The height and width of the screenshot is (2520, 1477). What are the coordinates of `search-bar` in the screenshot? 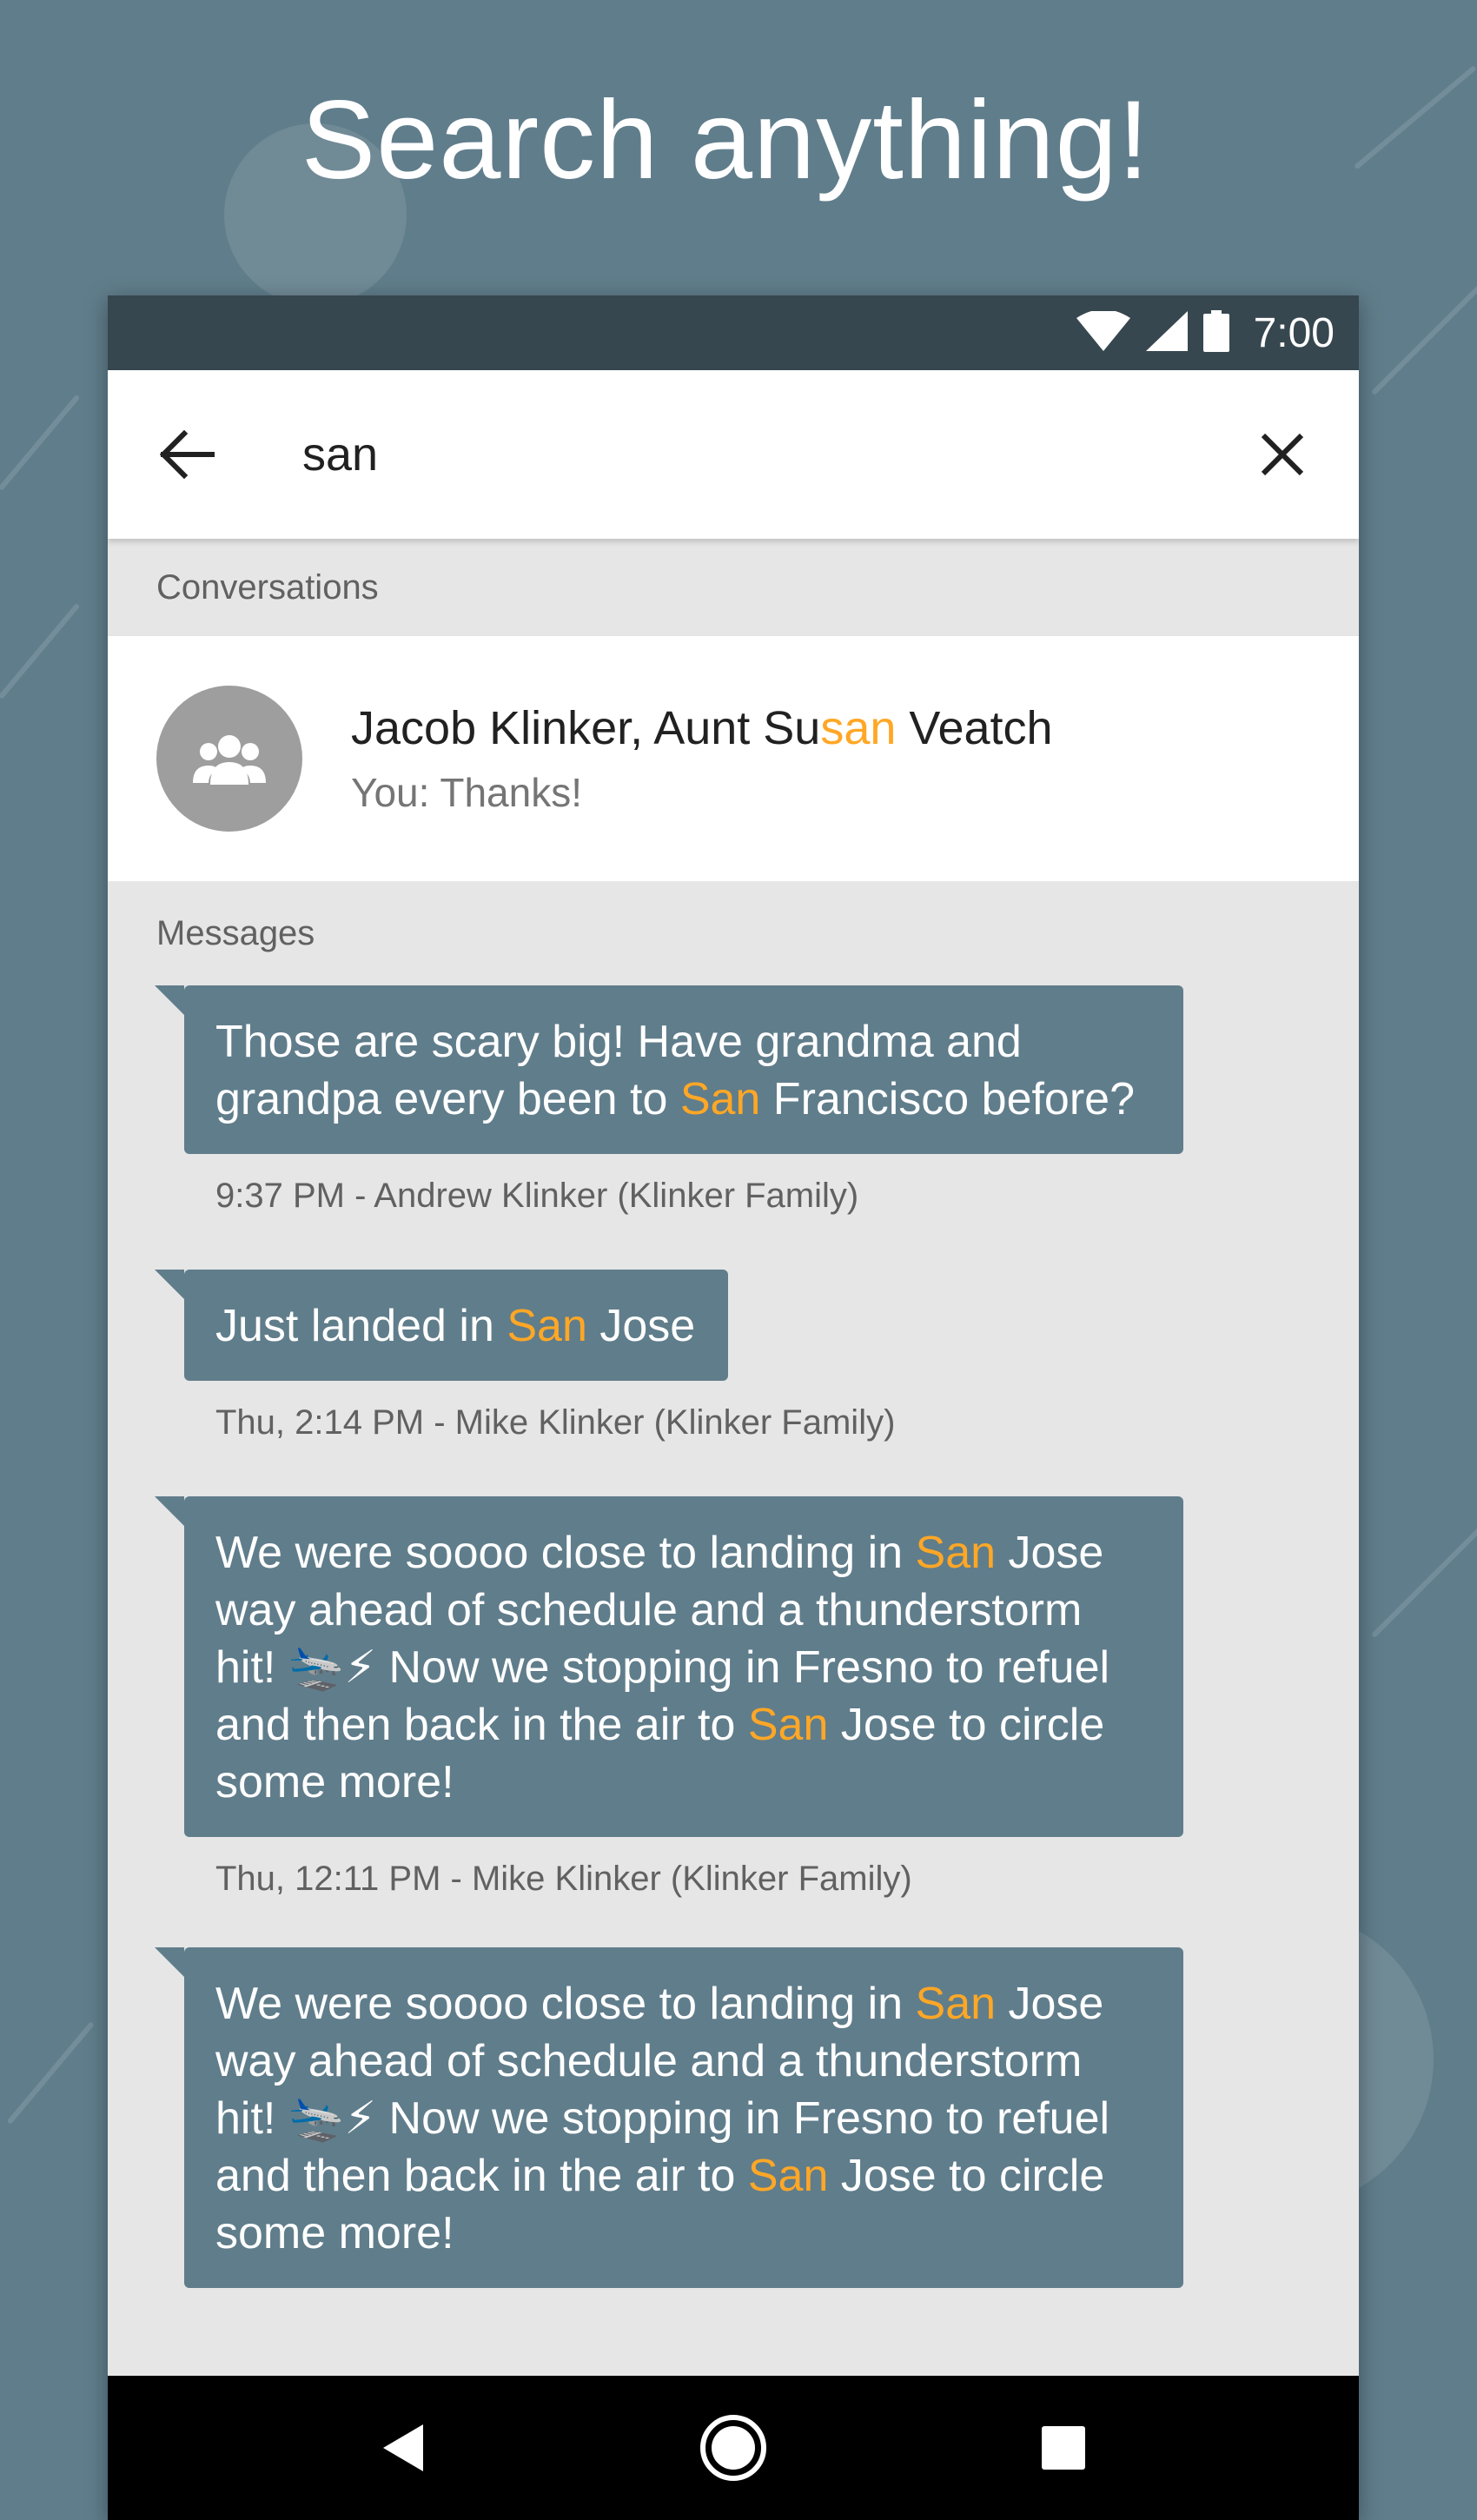 It's located at (733, 454).